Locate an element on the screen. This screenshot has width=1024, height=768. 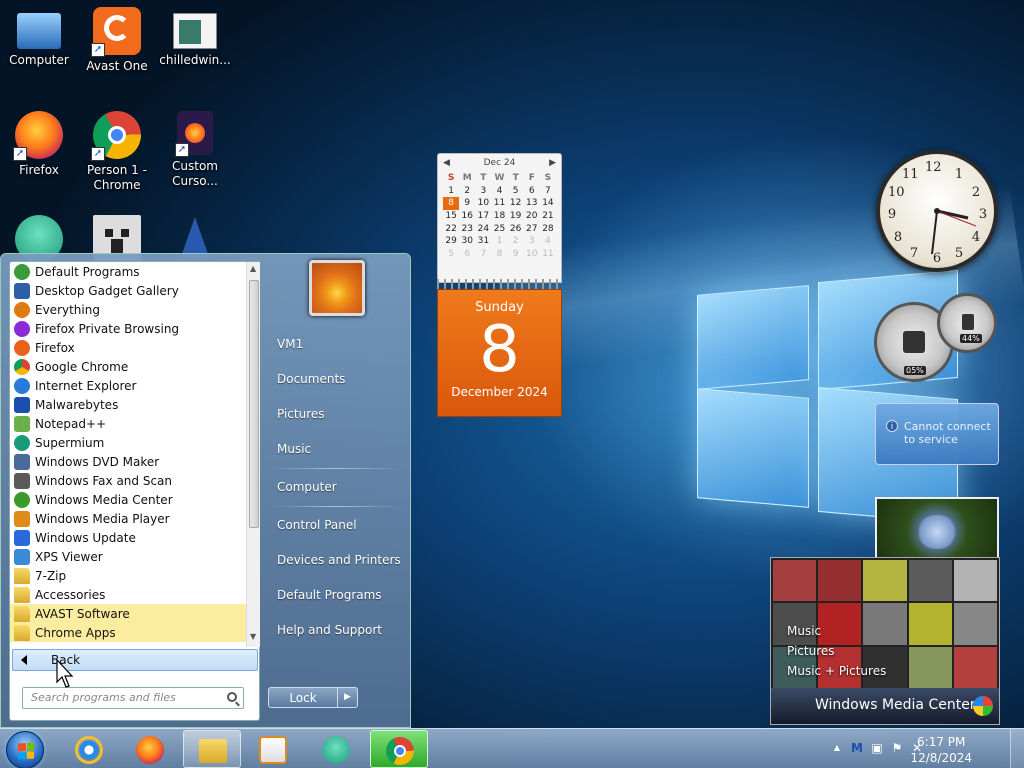
calendar-day: 27 is located at coordinates (532, 228).